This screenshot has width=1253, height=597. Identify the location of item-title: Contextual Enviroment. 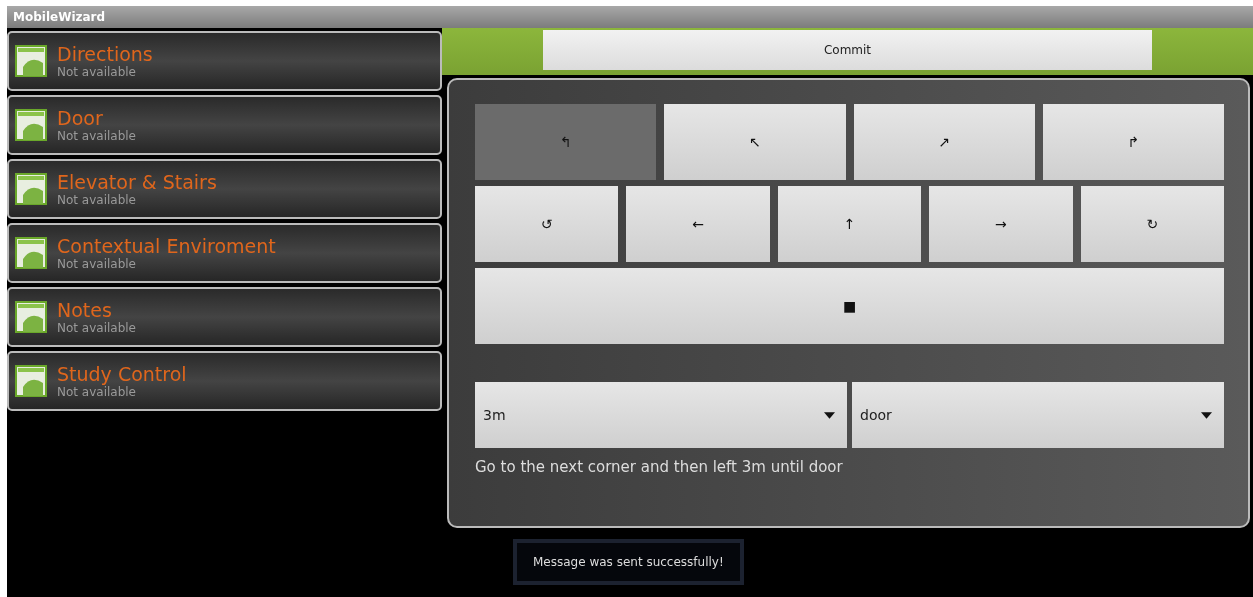
(166, 246).